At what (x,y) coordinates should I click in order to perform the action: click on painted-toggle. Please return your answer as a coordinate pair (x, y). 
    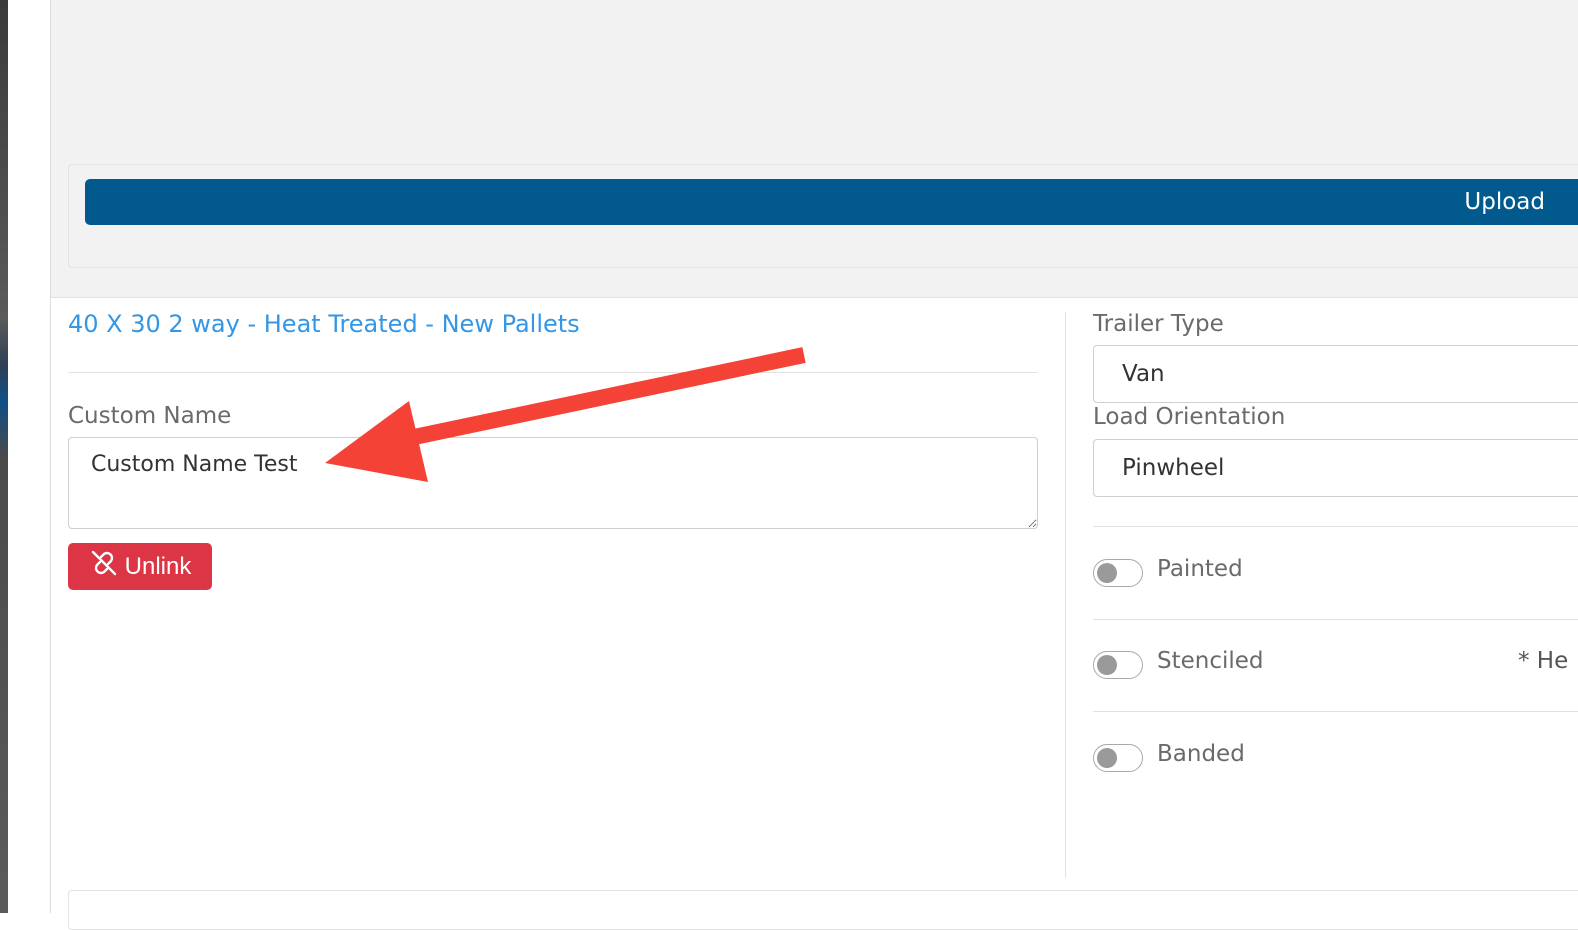
    Looking at the image, I should click on (1118, 573).